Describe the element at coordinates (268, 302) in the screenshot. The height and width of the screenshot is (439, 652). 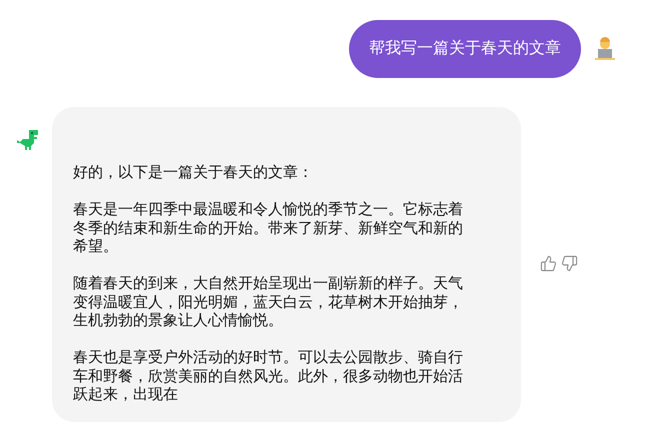
I see `message-paragraph: 随着春天的到来，大自然开始呈现出一副崭新的样子。天气变得温暖宜人，阳光明媚，蓝天白云，花草树木开始抽芽，生机勃勃的景象让人心情愉悦。` at that location.